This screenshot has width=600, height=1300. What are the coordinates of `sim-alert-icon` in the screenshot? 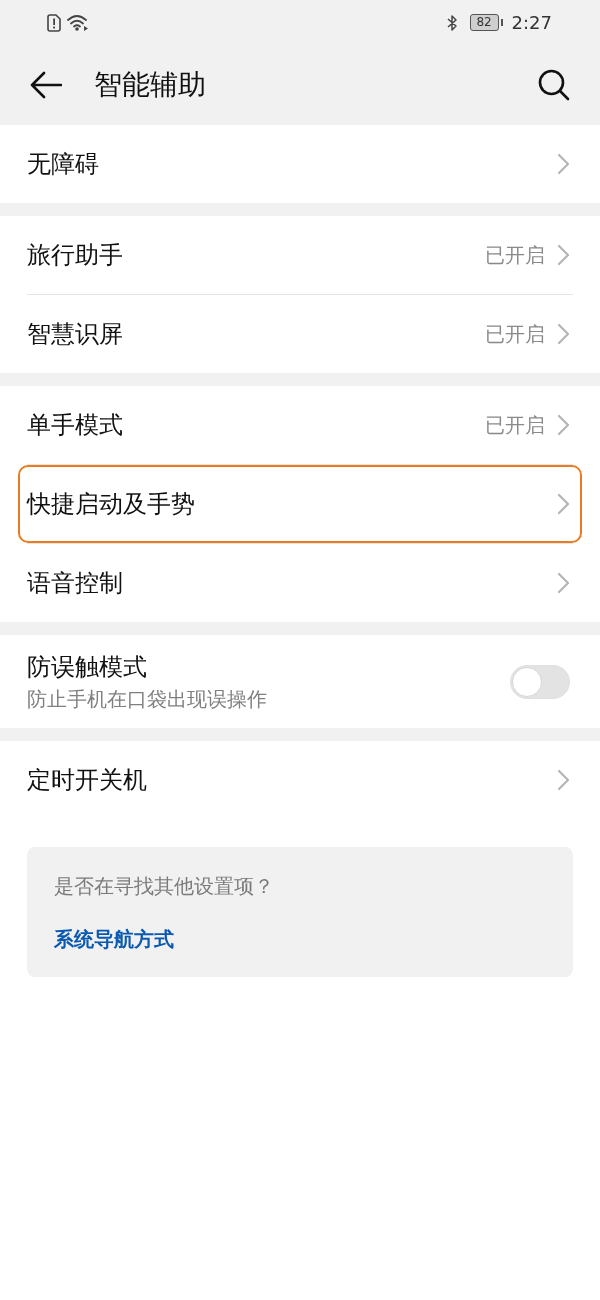 It's located at (54, 22).